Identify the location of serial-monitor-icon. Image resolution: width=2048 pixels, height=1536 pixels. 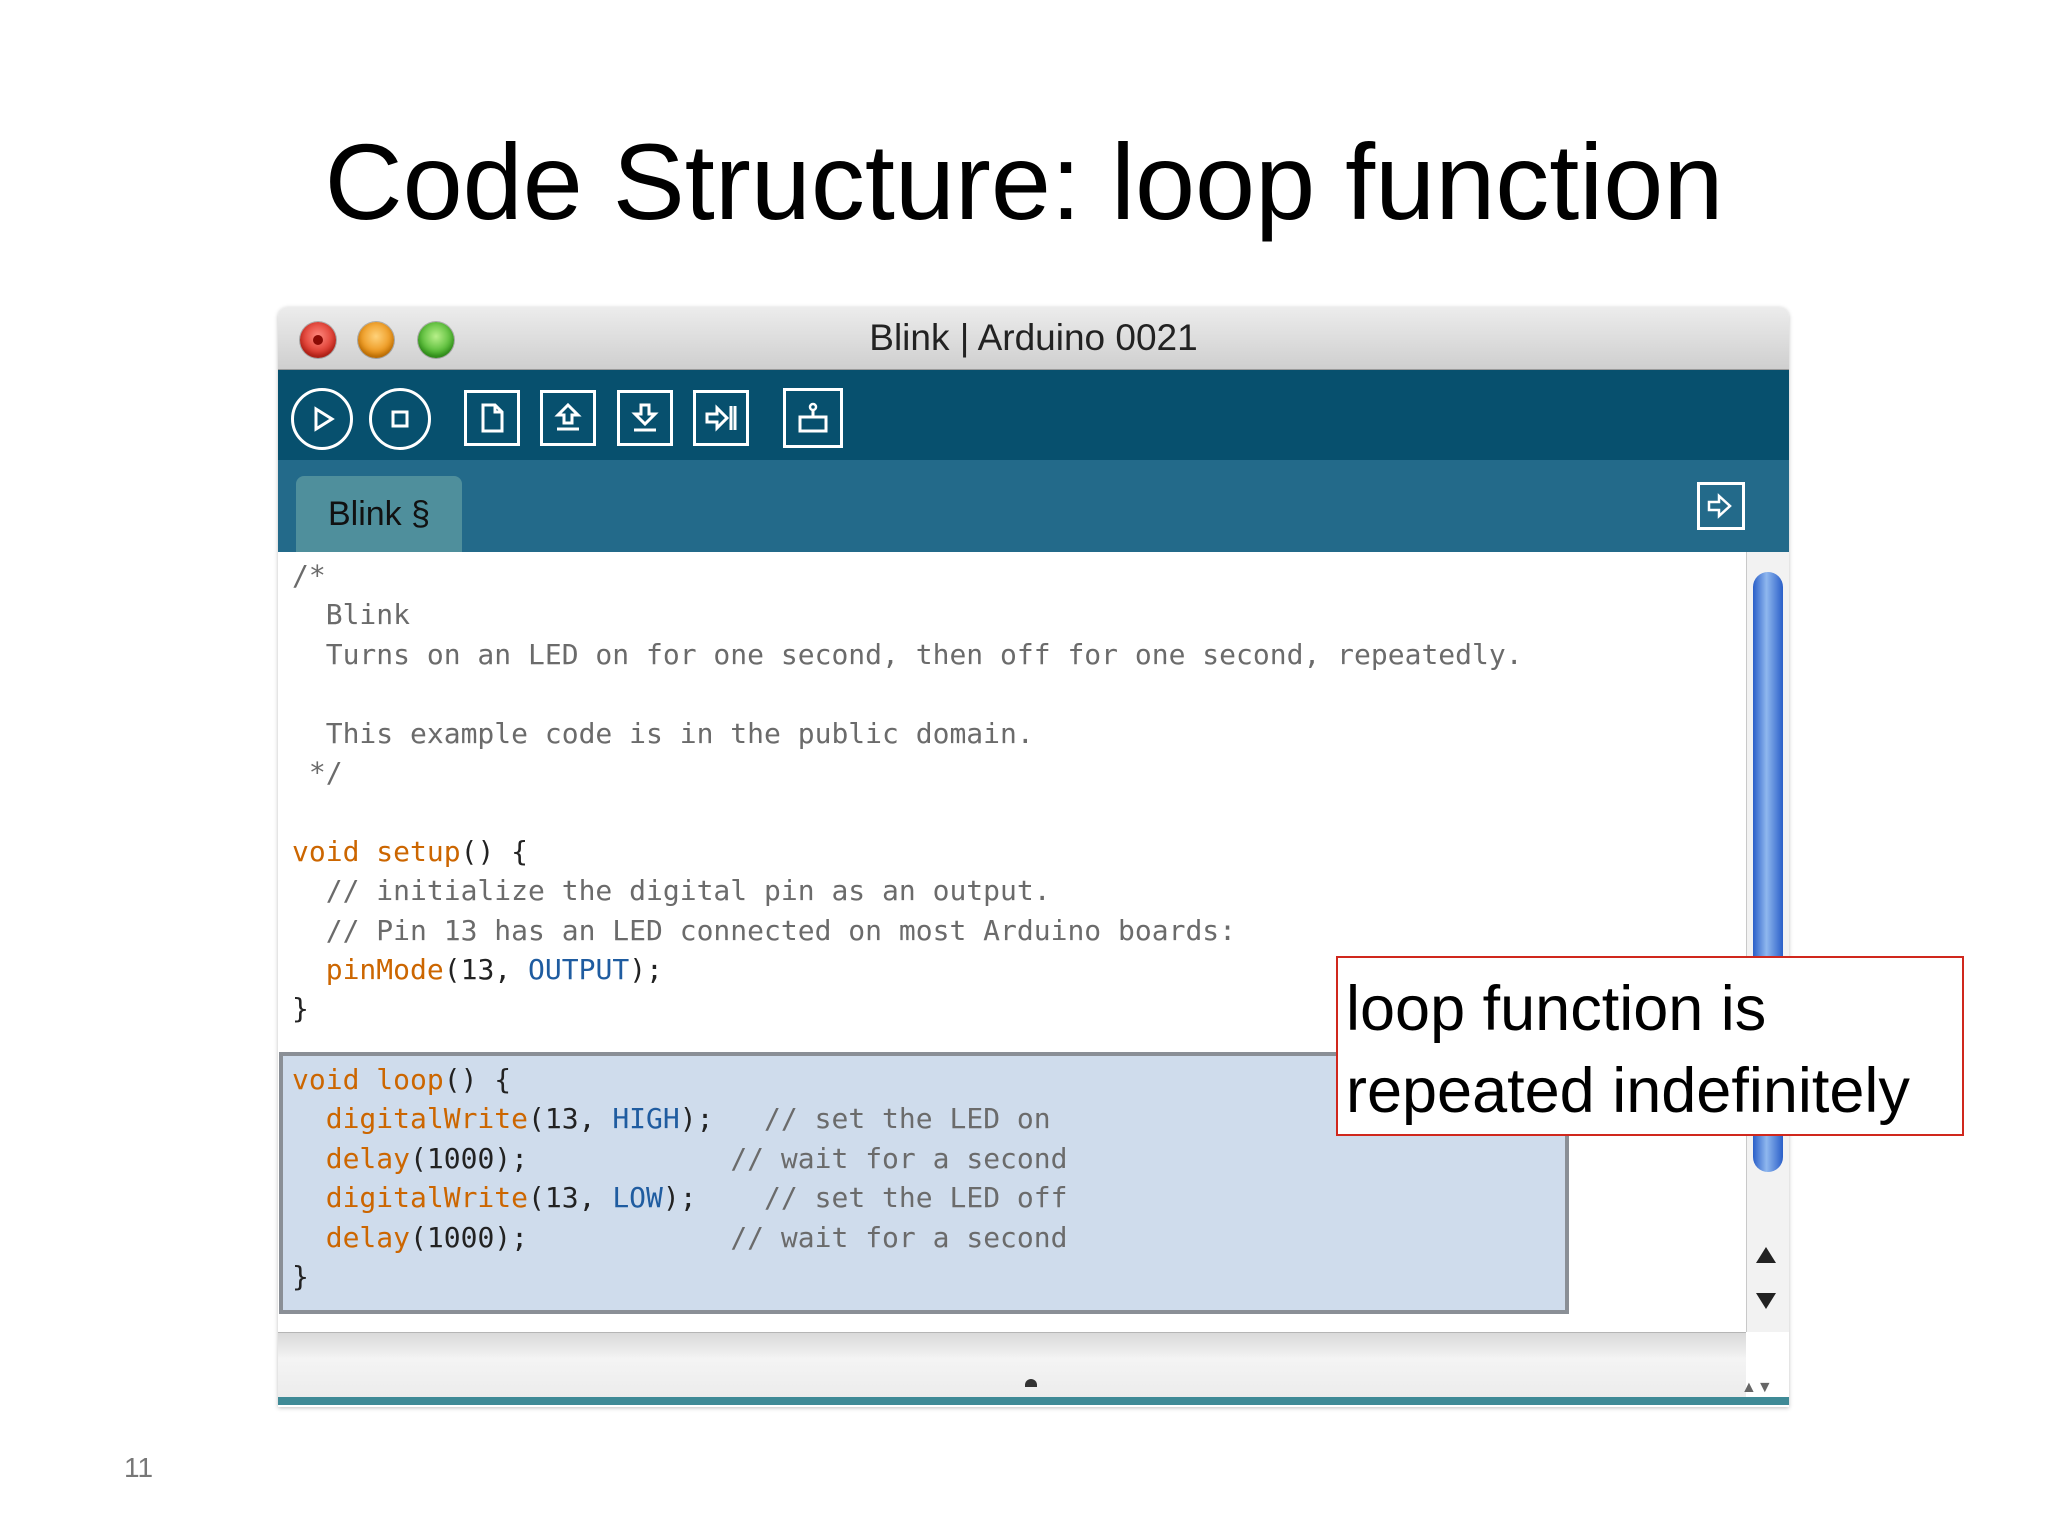
(813, 417).